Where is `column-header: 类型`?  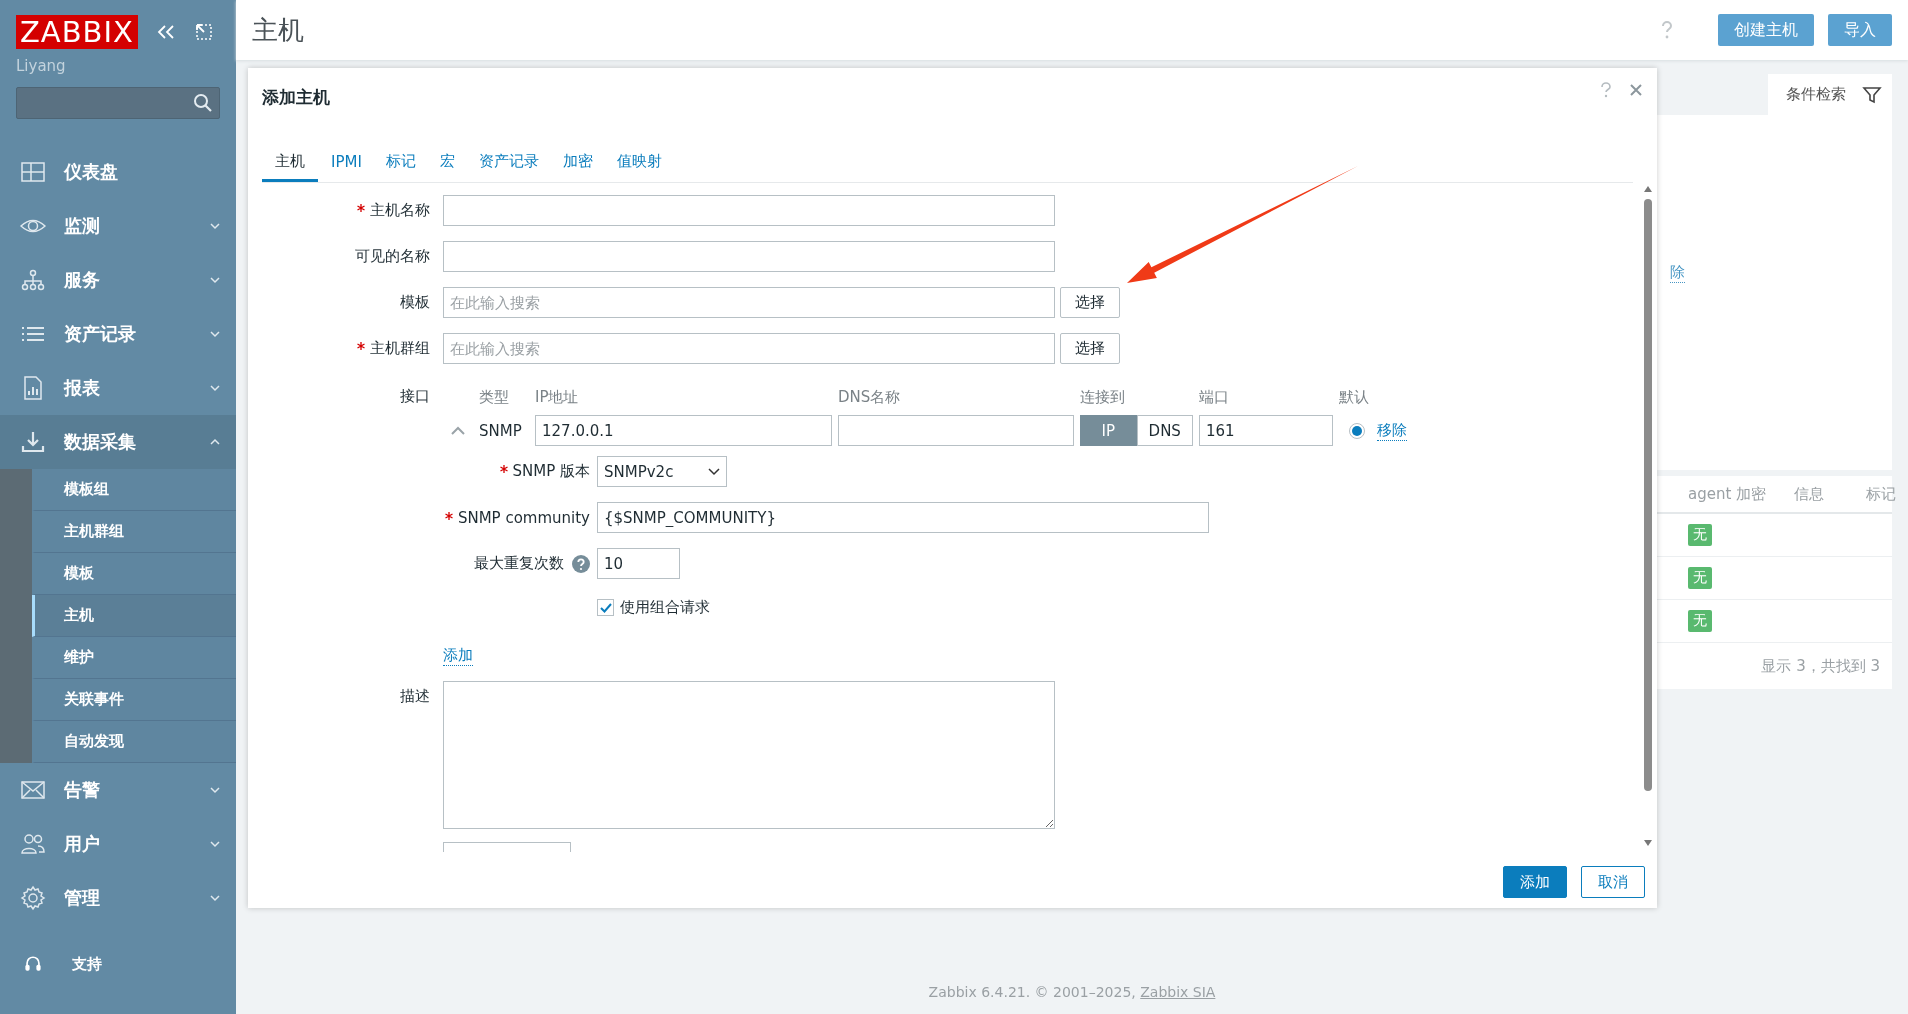
column-header: 类型 is located at coordinates (494, 397).